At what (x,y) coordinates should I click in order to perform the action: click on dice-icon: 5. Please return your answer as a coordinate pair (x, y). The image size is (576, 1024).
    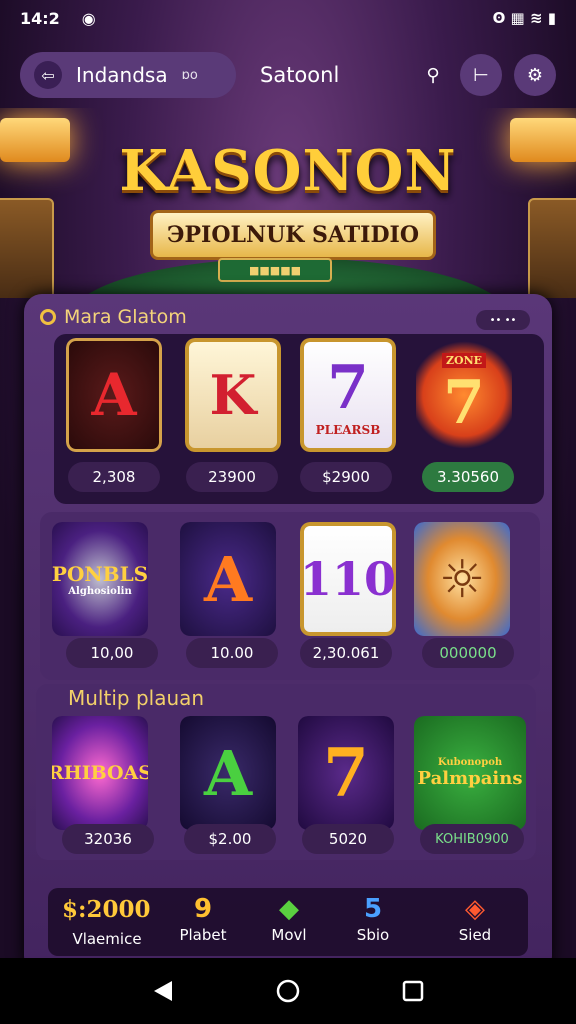
    Looking at the image, I should click on (373, 909).